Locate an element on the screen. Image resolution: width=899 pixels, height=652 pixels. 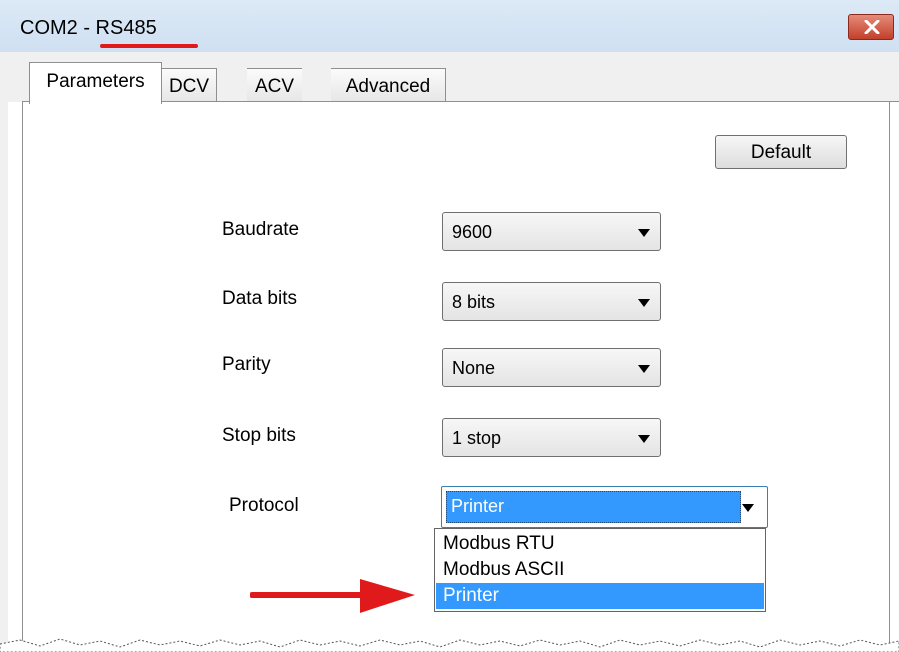
stop-bits-value: 1 stop is located at coordinates (477, 438).